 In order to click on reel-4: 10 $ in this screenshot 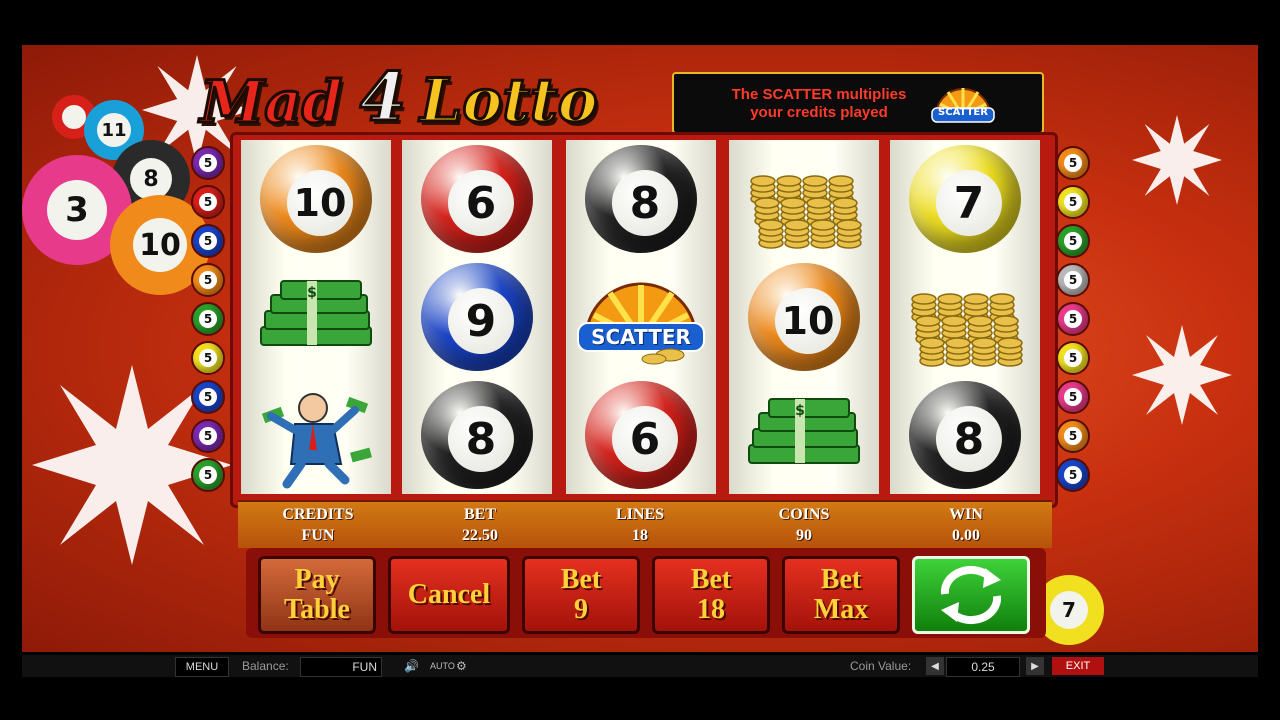, I will do `click(804, 317)`.